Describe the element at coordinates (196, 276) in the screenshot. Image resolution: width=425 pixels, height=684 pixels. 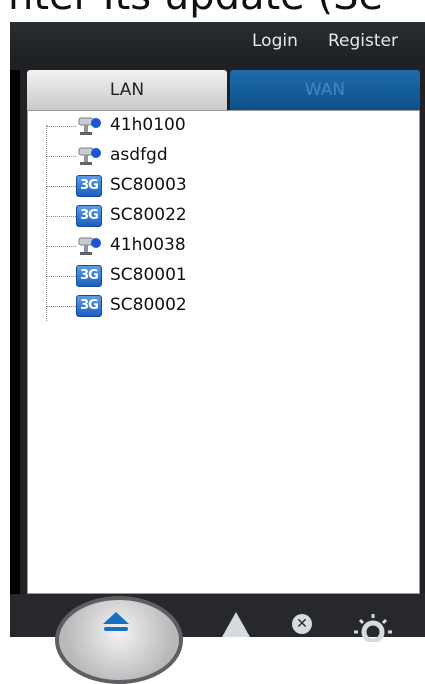
I see `device-item: 3G SC80001` at that location.